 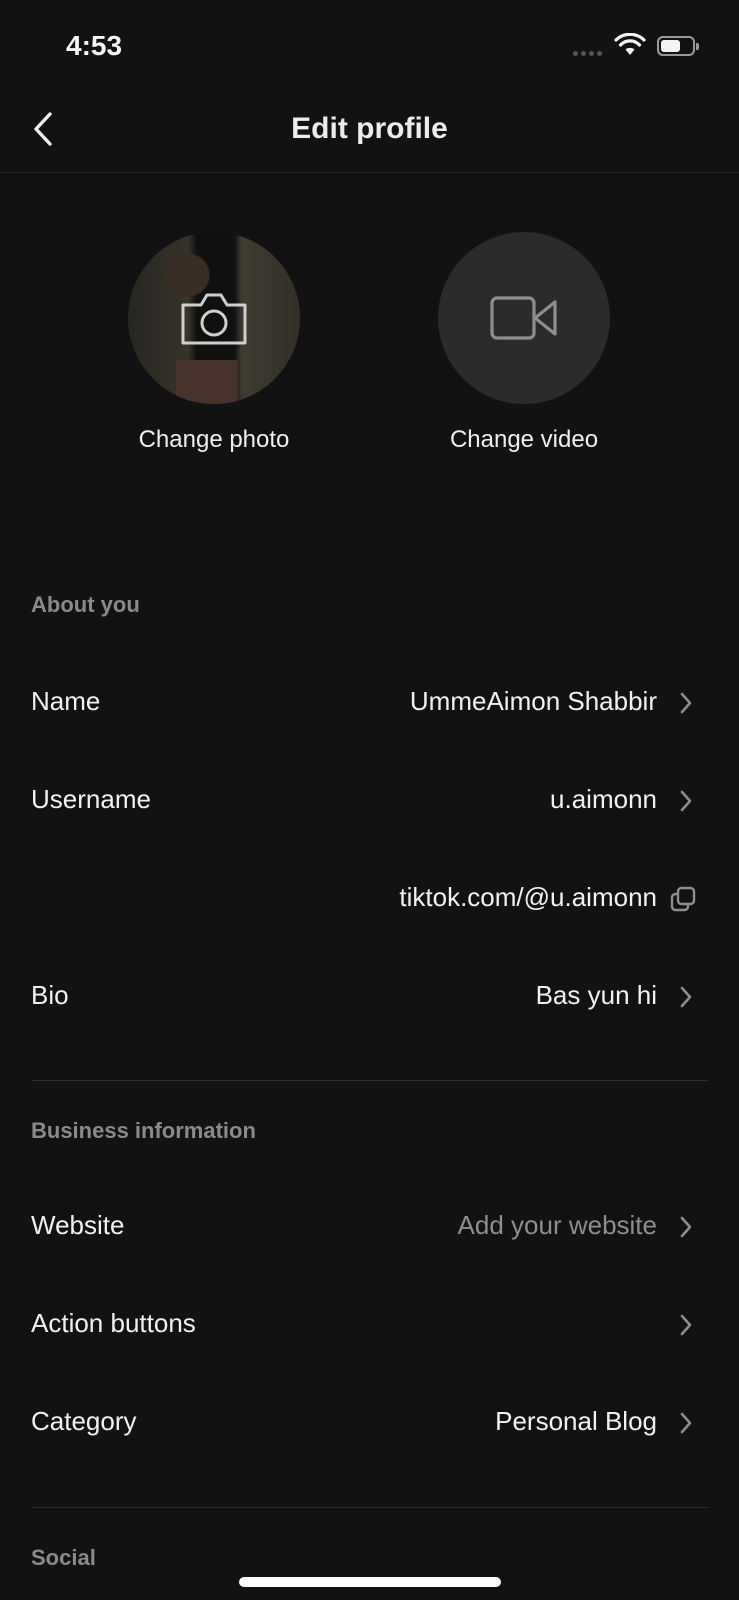 I want to click on name-value: UmmeAimon Shabbir, so click(x=533, y=701).